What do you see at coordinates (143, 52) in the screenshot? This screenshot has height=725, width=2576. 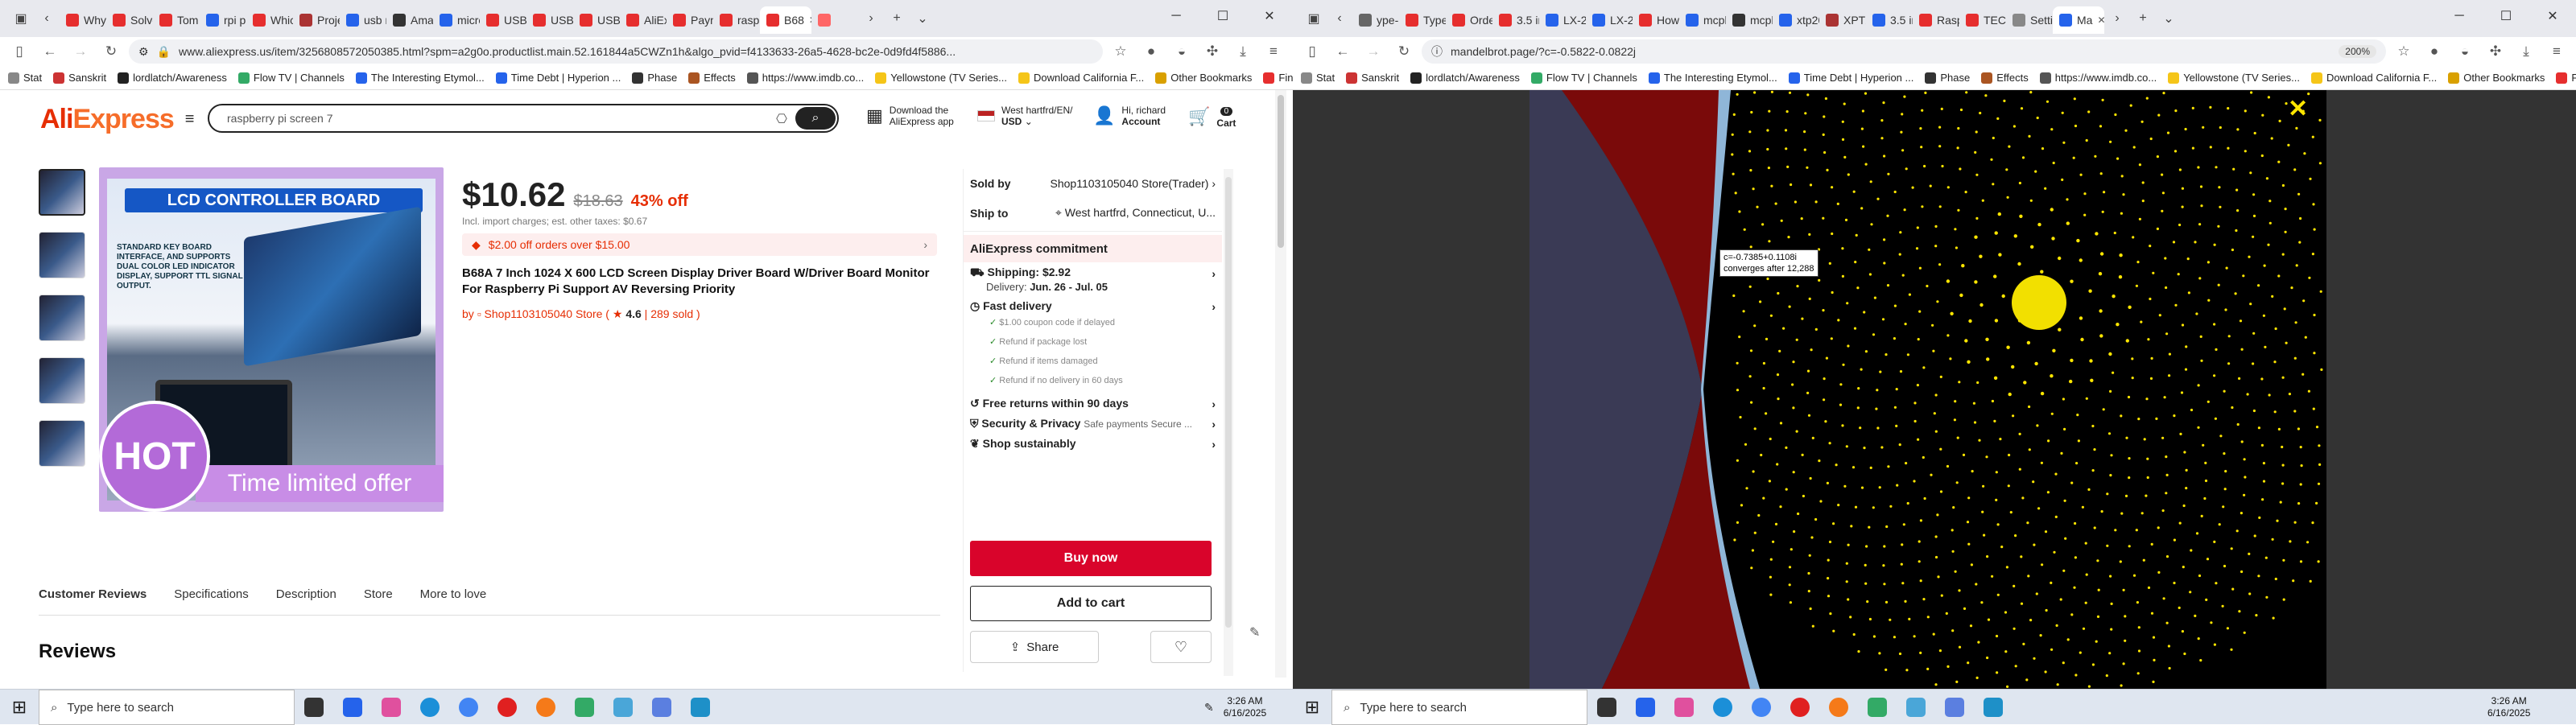 I see `site-info-icon: ⚙` at bounding box center [143, 52].